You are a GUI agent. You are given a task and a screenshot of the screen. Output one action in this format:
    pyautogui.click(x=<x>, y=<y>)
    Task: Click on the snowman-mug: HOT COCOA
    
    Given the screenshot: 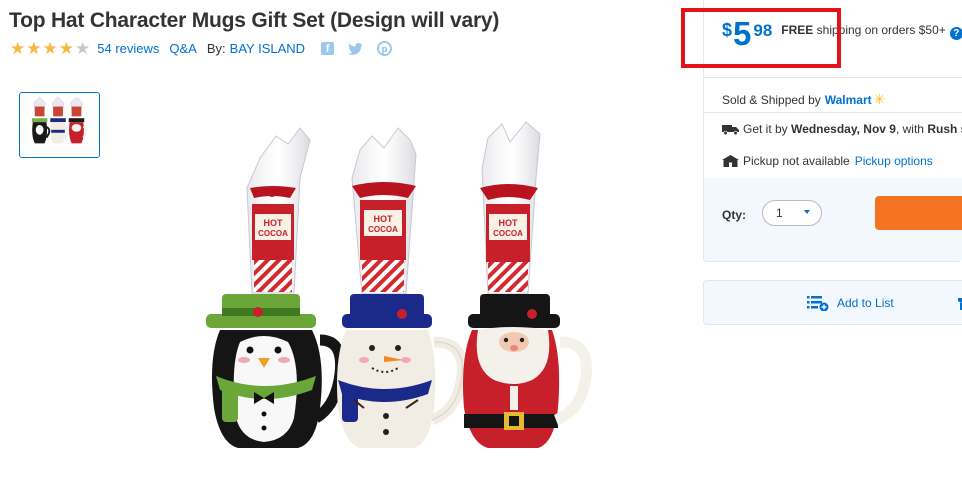 What is the action you would take?
    pyautogui.click(x=402, y=287)
    